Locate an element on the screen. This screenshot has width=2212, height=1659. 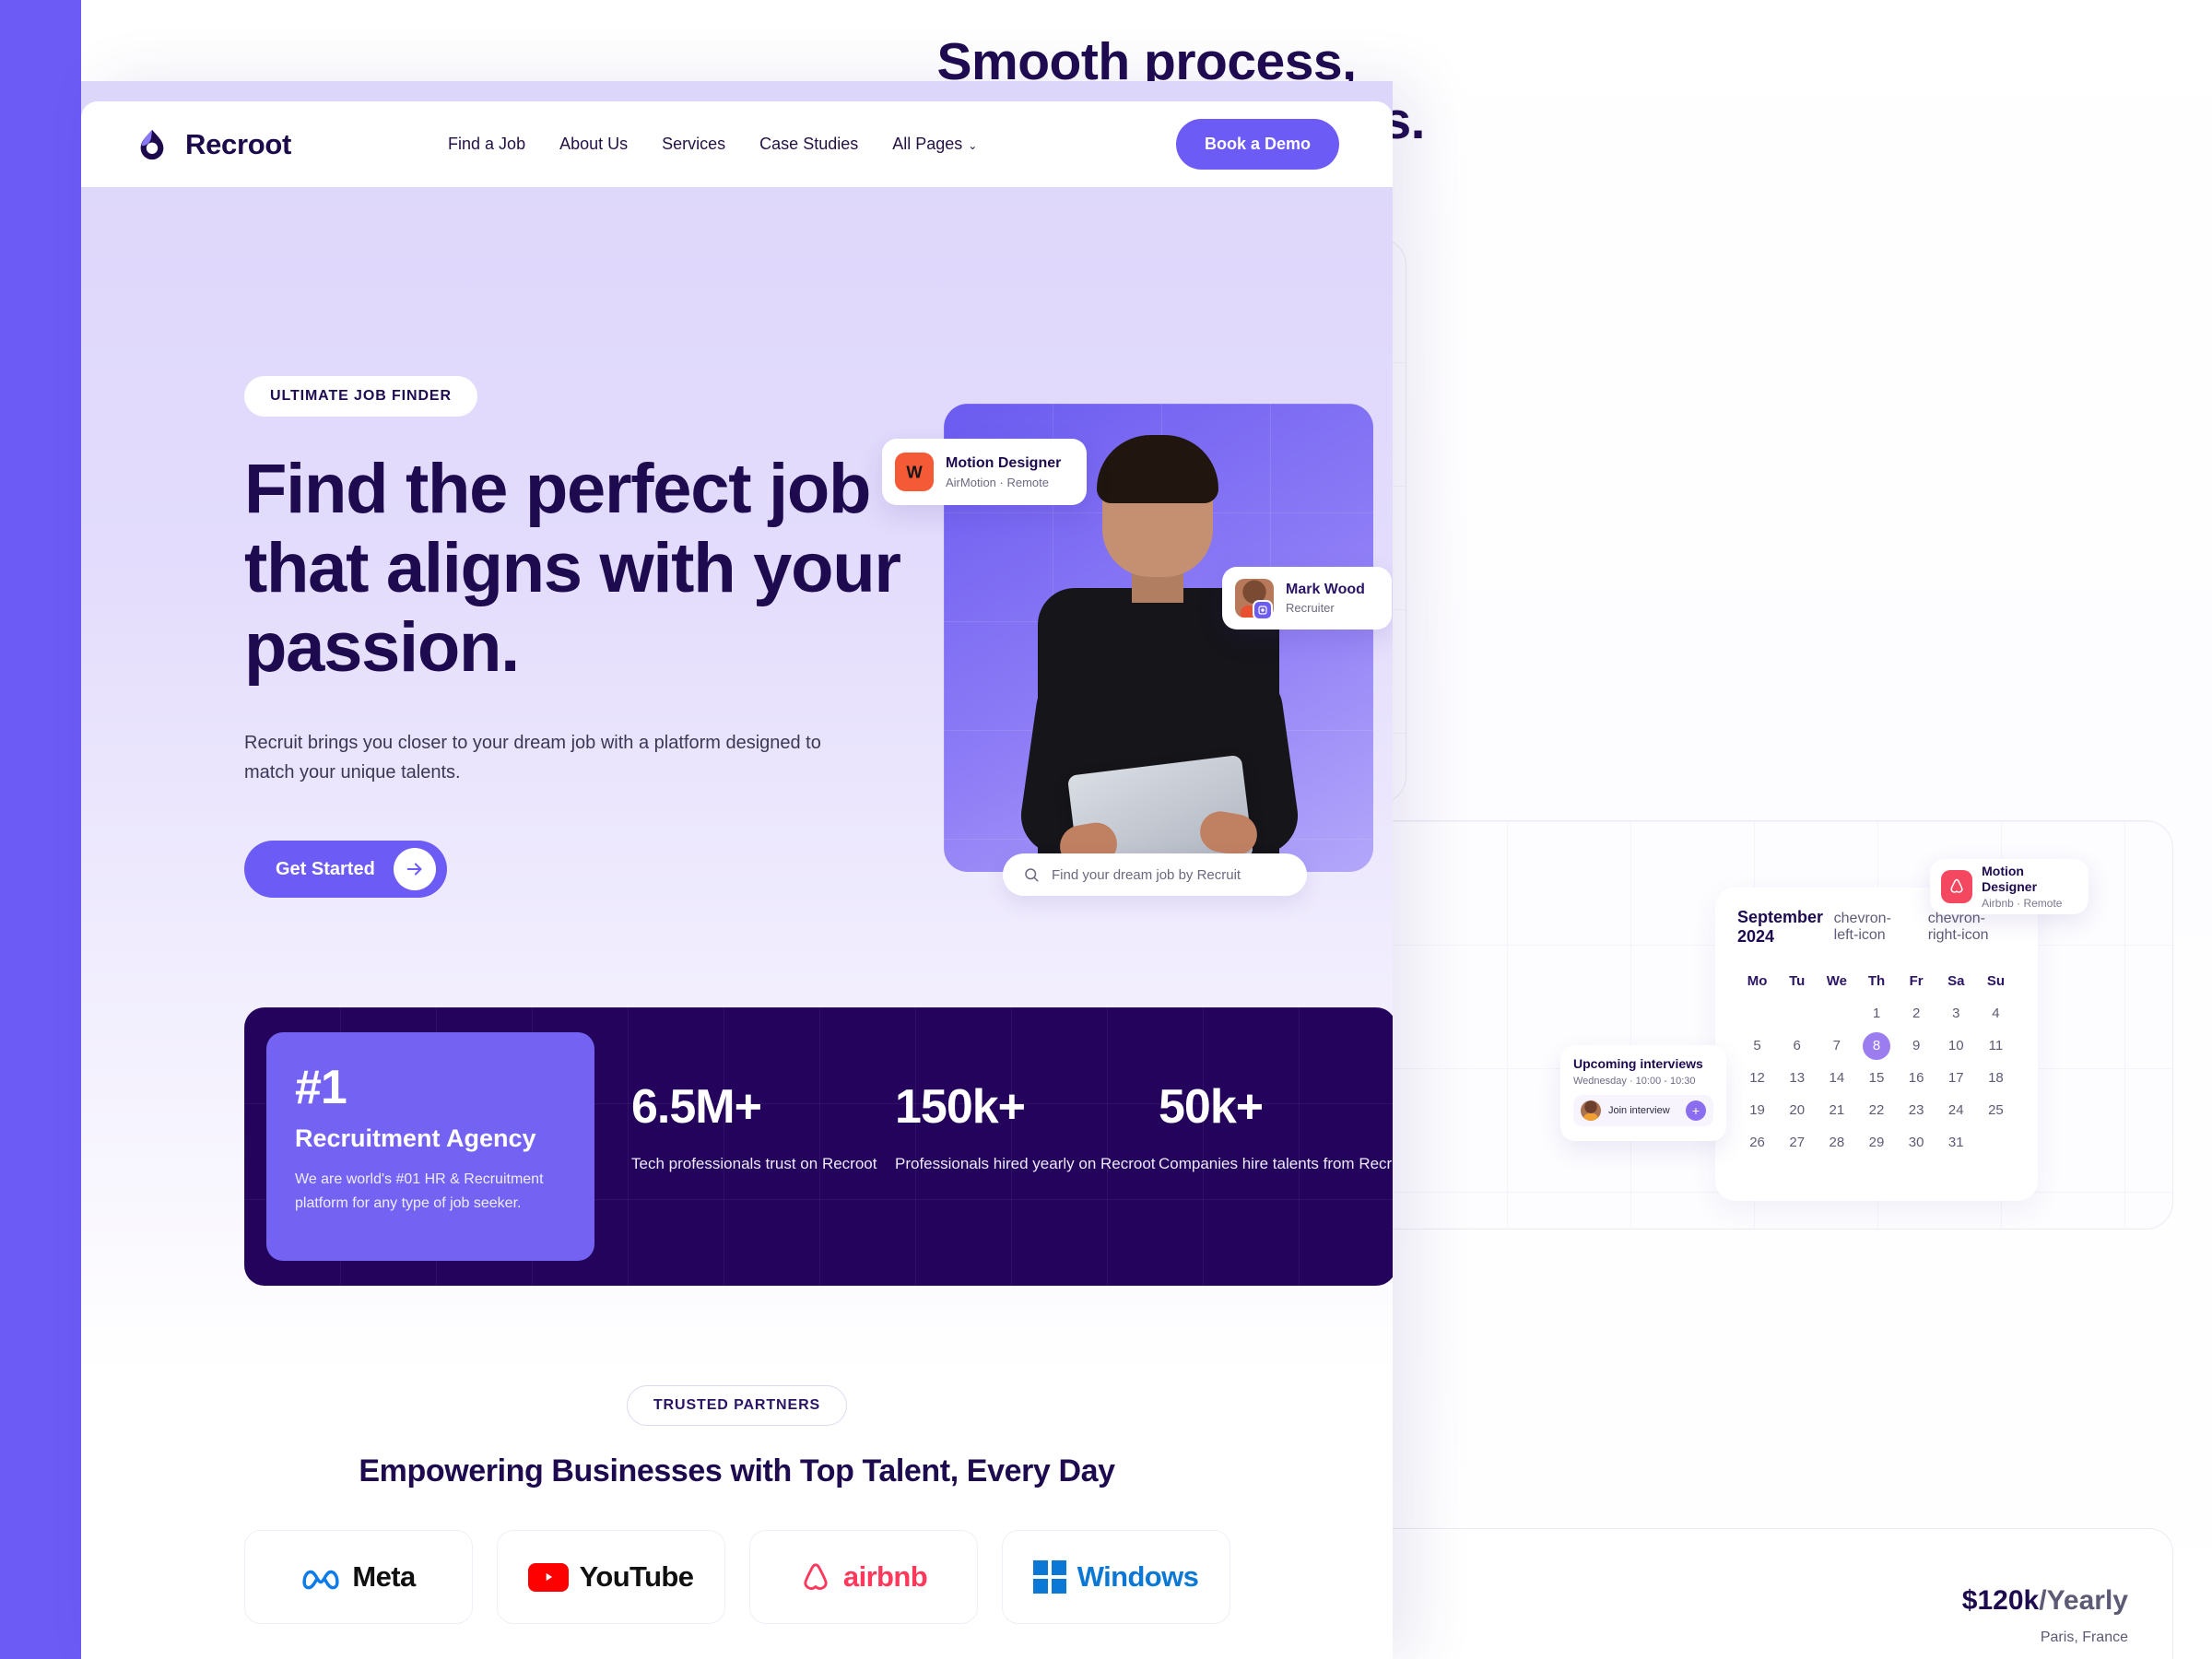
calendar-day: 11 is located at coordinates (1996, 1046).